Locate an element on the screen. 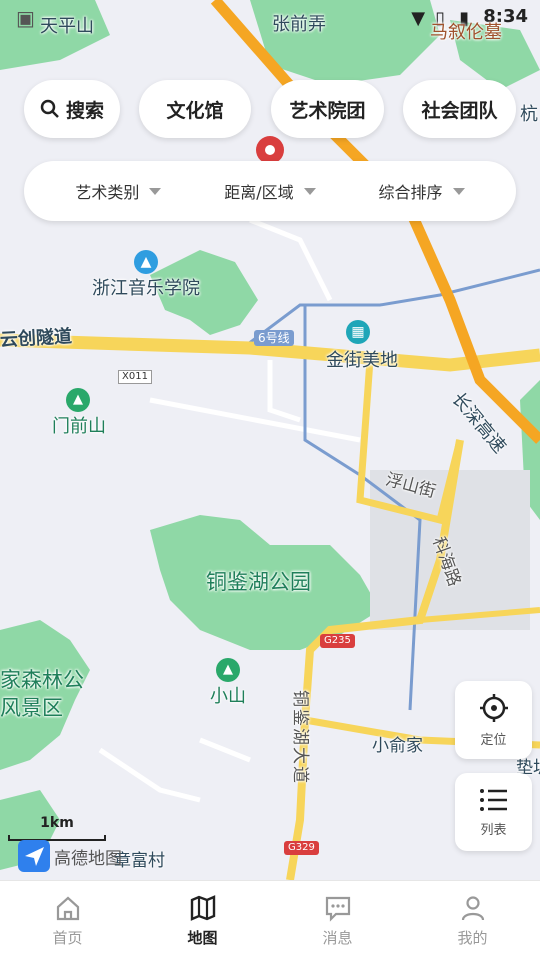 The image size is (540, 960). bottom-nav: 首页 地图 消息 我的 is located at coordinates (270, 920).